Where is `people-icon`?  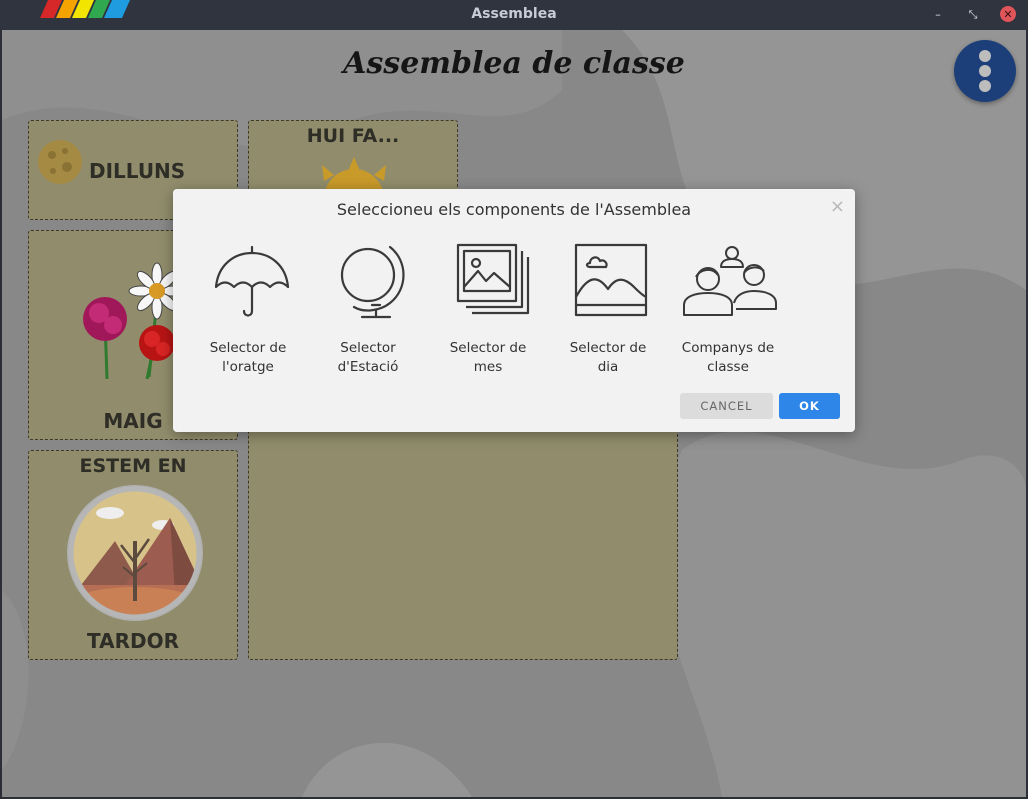 people-icon is located at coordinates (730, 281).